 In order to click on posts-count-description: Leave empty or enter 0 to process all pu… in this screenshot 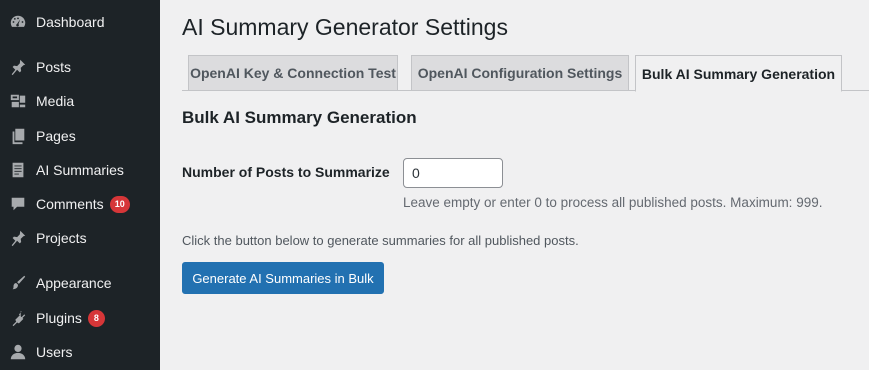, I will do `click(613, 202)`.